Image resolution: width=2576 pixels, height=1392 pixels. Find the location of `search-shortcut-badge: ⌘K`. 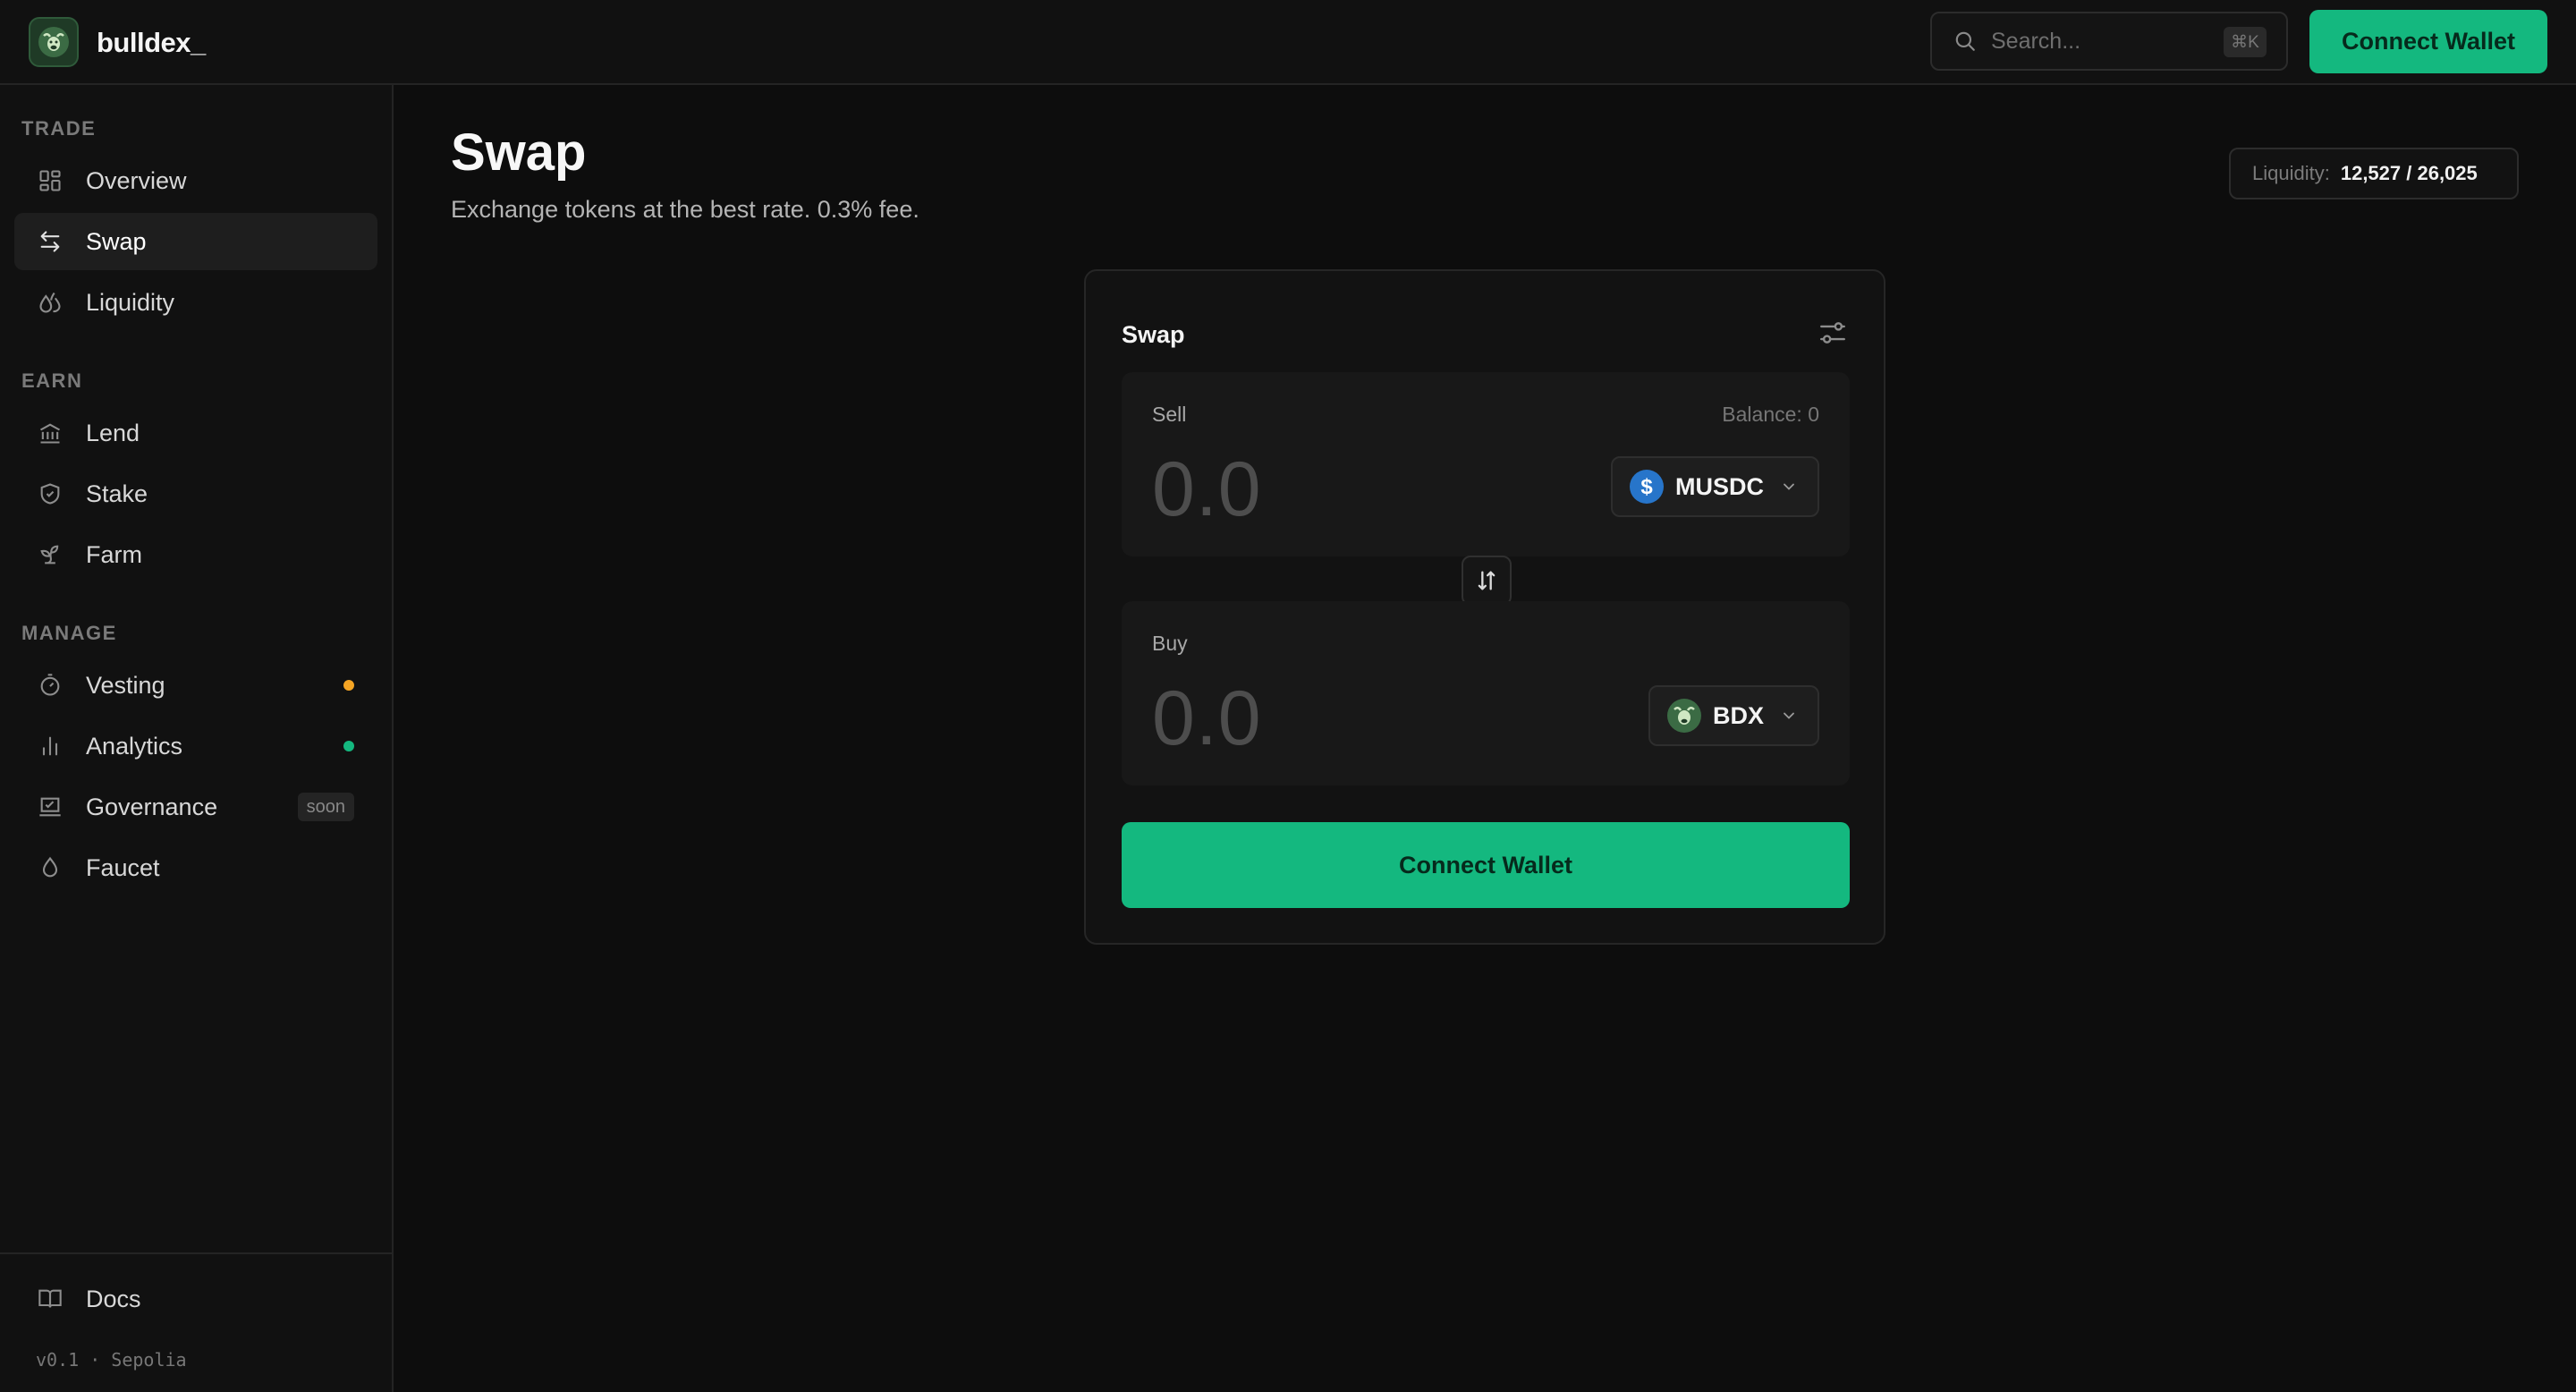

search-shortcut-badge: ⌘K is located at coordinates (2245, 42).